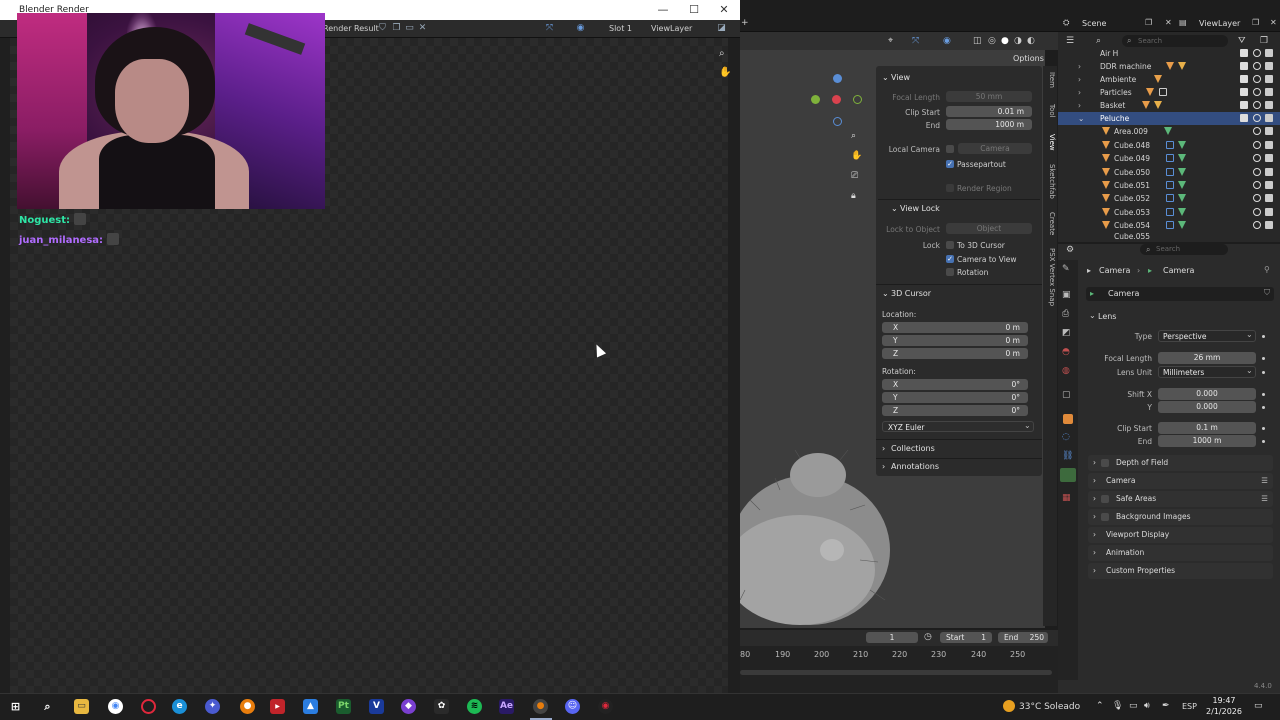 Image resolution: width=1280 pixels, height=720 pixels. Describe the element at coordinates (1207, 407) in the screenshot. I see `shift-y-field: 0.000` at that location.